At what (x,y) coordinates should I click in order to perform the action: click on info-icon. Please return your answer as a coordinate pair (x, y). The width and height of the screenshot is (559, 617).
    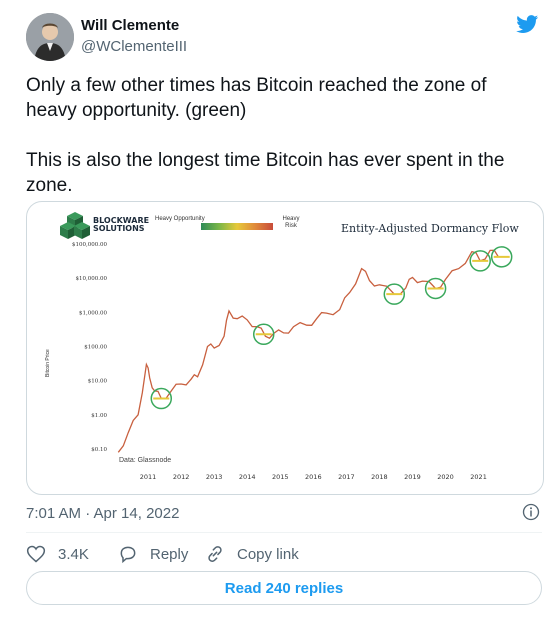
    Looking at the image, I should click on (531, 512).